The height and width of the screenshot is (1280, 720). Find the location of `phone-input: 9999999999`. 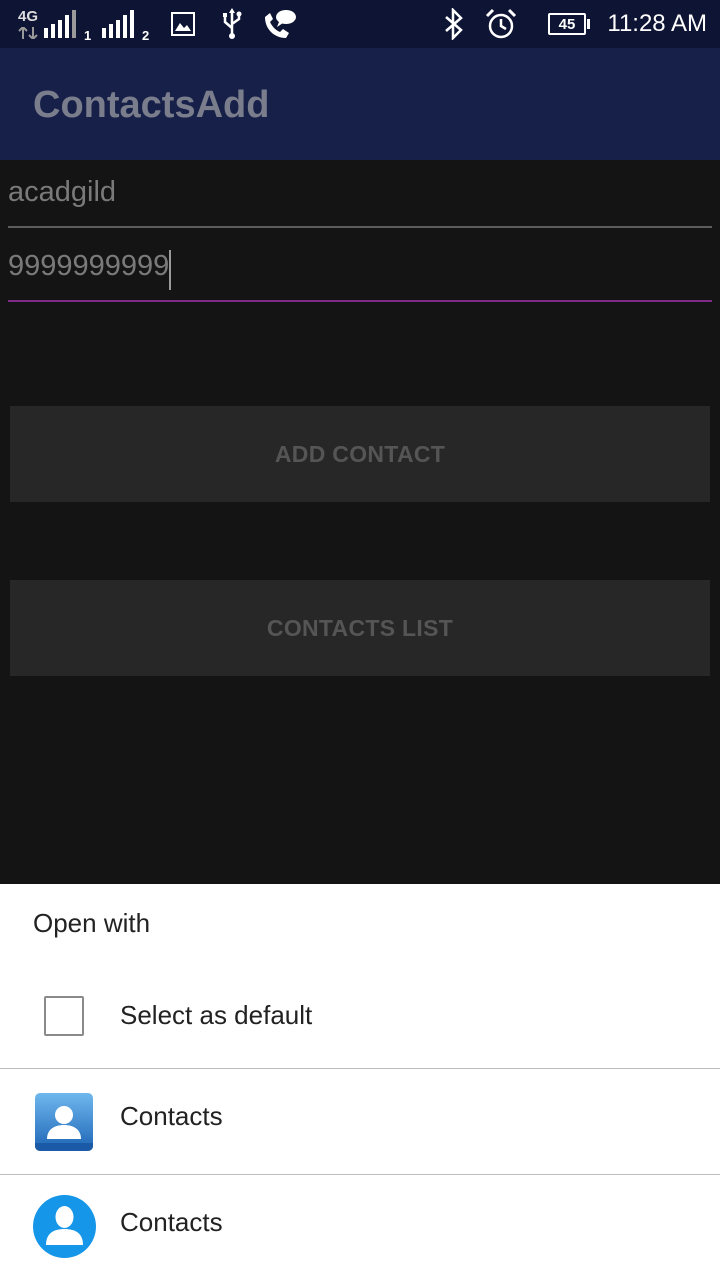

phone-input: 9999999999 is located at coordinates (360, 272).